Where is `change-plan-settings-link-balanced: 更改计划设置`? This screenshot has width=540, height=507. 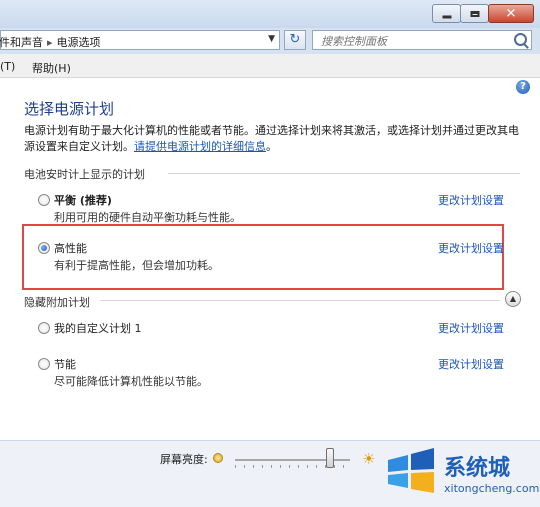 change-plan-settings-link-balanced: 更改计划设置 is located at coordinates (471, 200).